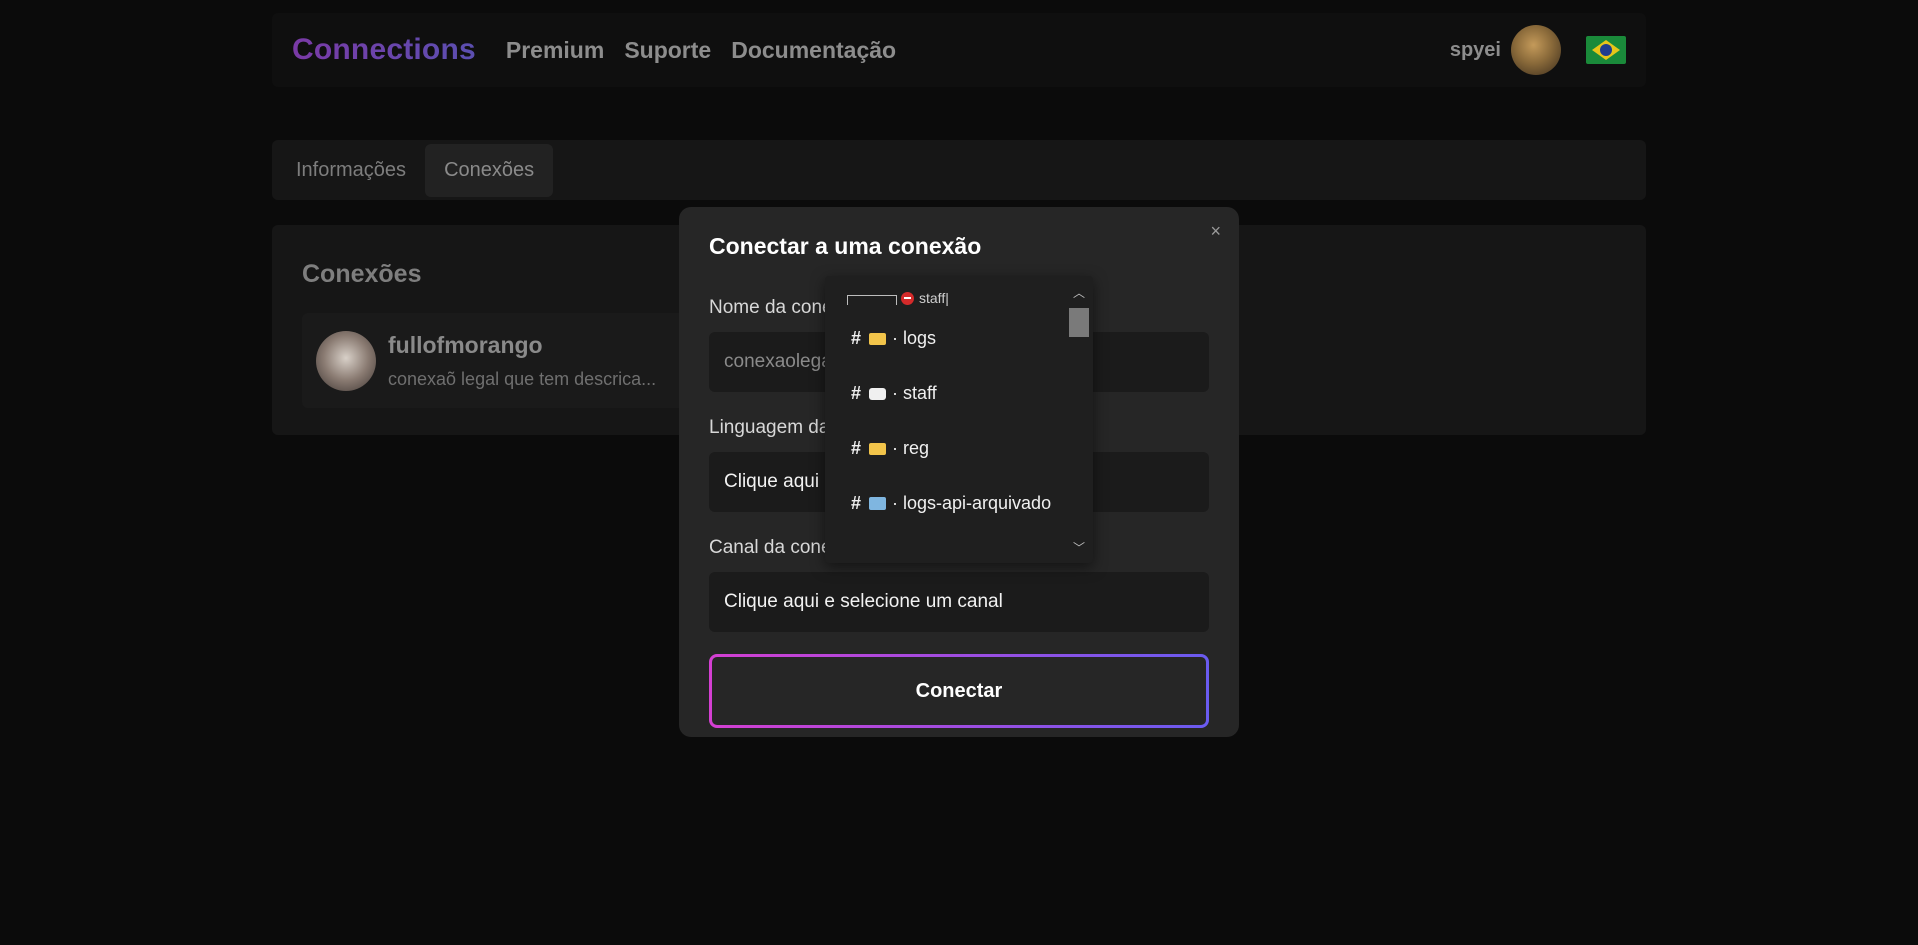  What do you see at coordinates (1079, 547) in the screenshot?
I see `scroll-down-icon: ﹀` at bounding box center [1079, 547].